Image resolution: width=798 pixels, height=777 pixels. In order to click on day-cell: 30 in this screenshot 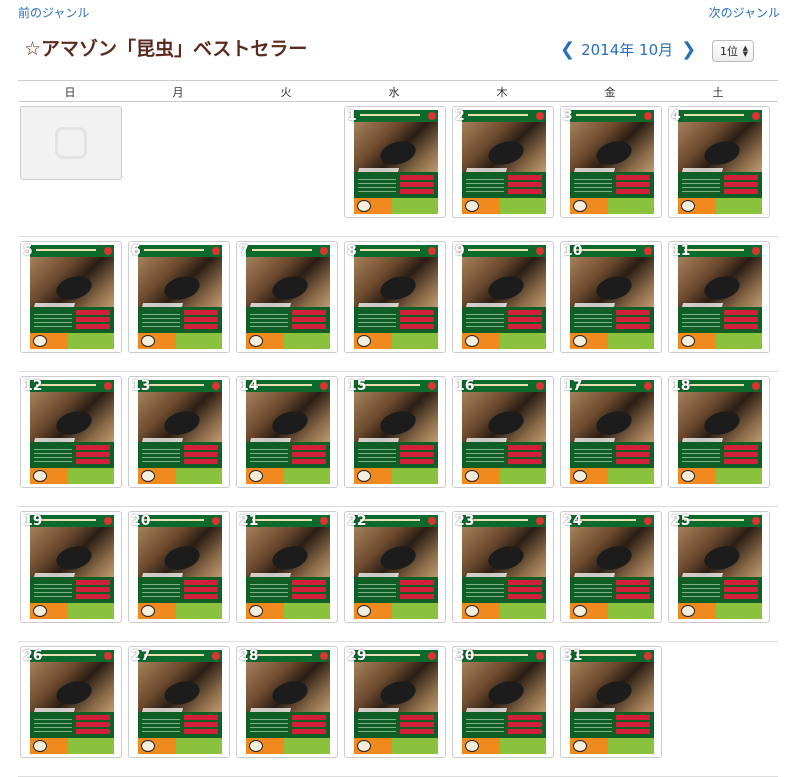, I will do `click(503, 702)`.